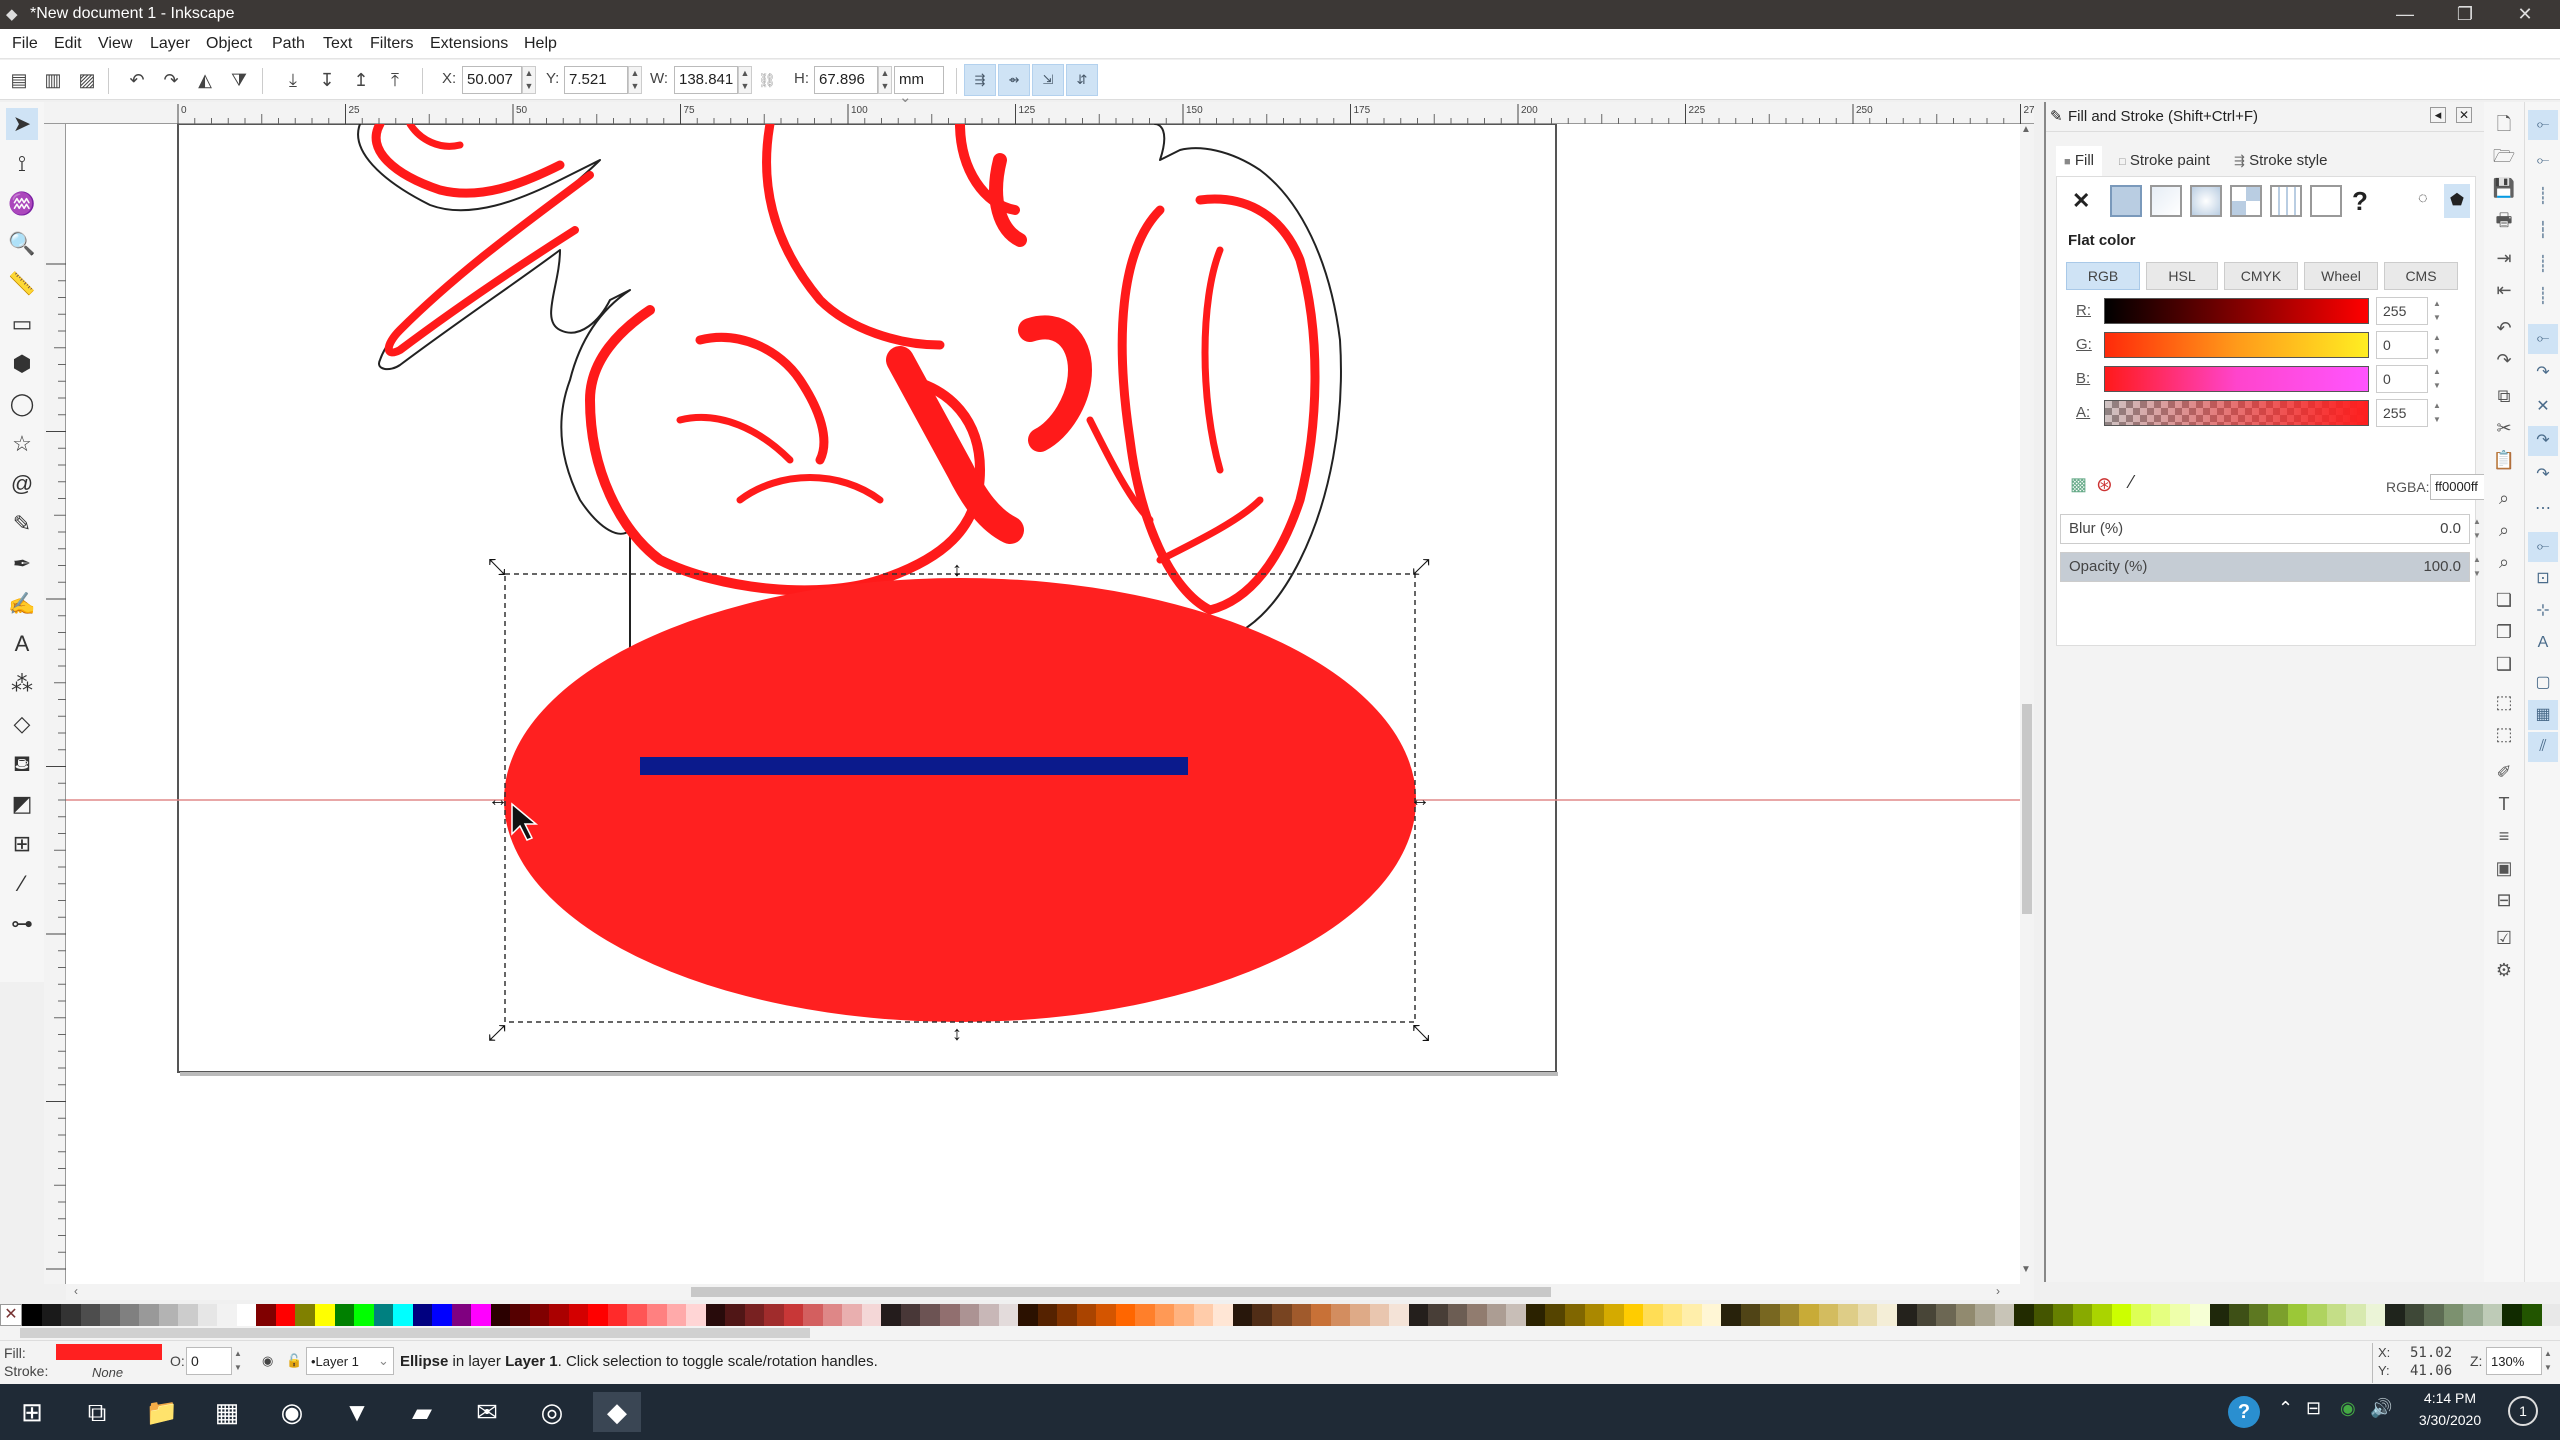 The height and width of the screenshot is (1440, 2560). Describe the element at coordinates (22, 724) in the screenshot. I see `eraser-tool: ◇` at that location.